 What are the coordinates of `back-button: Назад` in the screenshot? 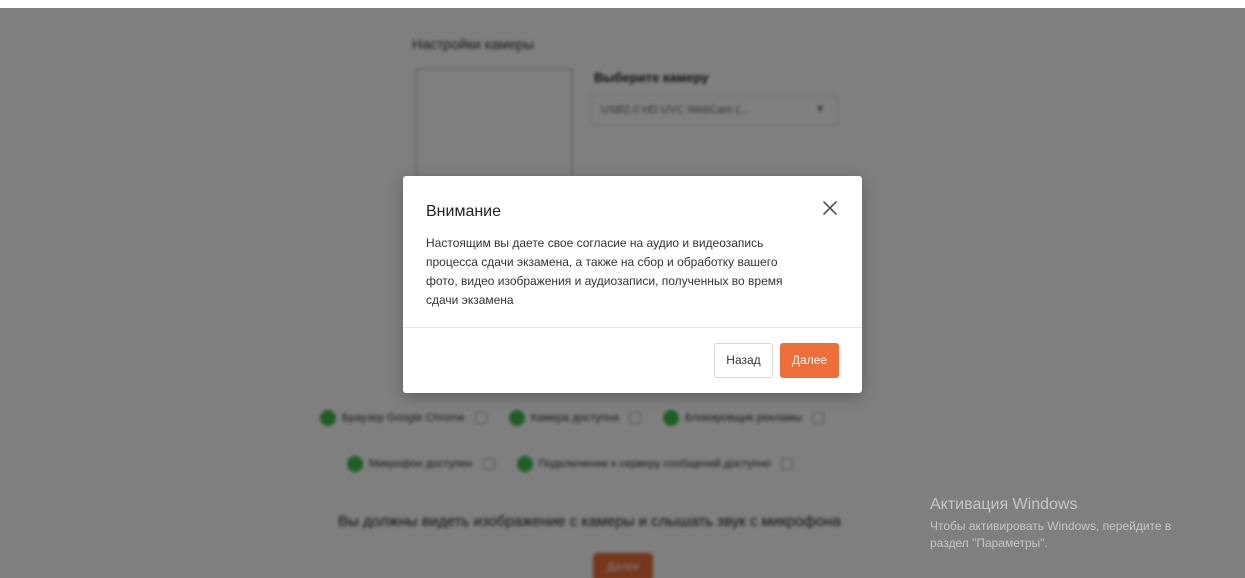 It's located at (743, 360).